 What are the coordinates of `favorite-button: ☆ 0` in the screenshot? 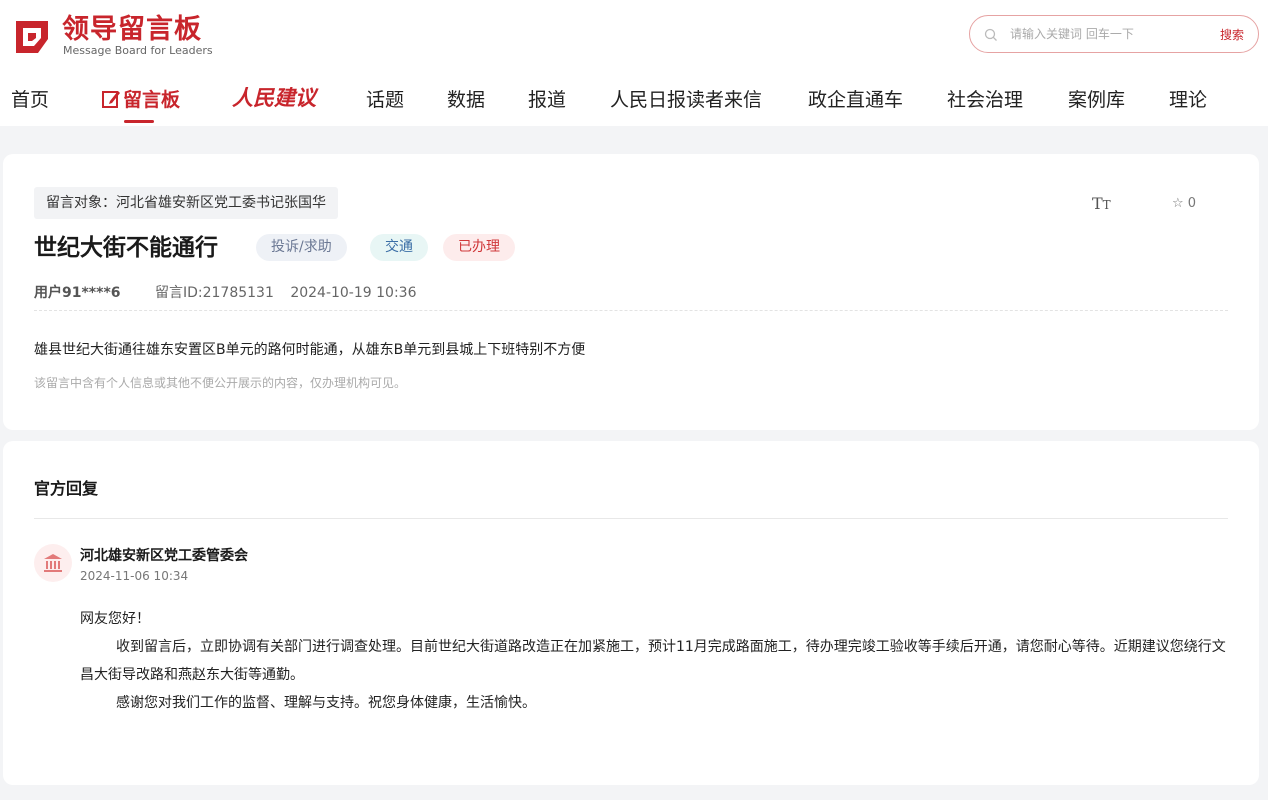 It's located at (1184, 203).